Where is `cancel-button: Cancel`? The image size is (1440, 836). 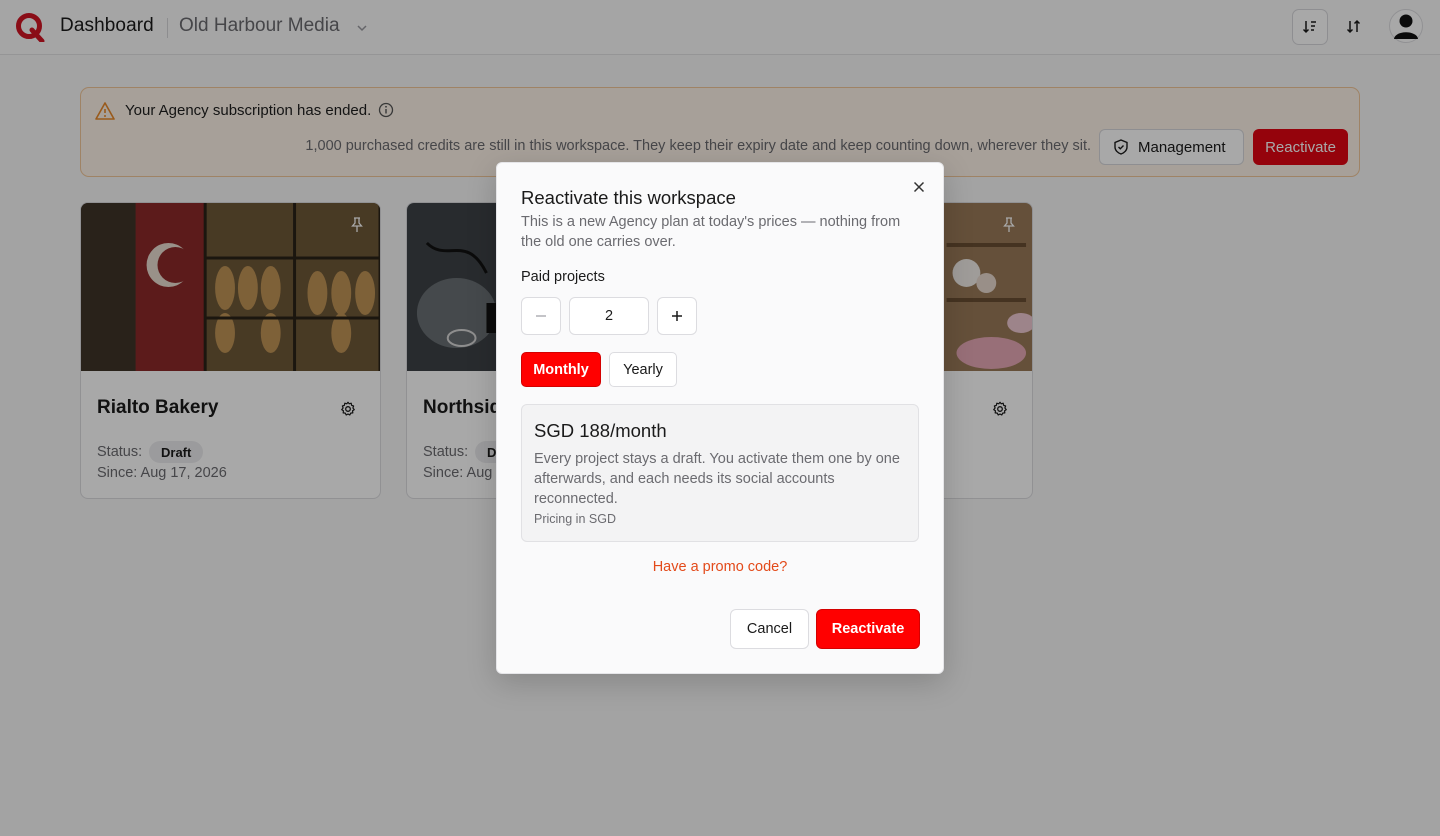 cancel-button: Cancel is located at coordinates (769, 629).